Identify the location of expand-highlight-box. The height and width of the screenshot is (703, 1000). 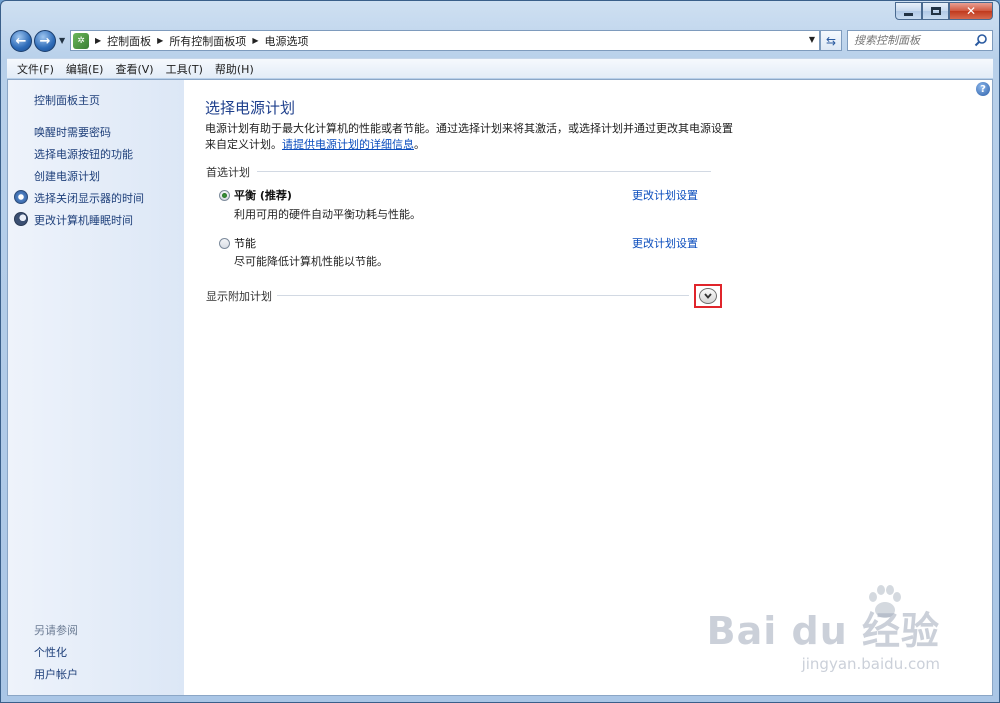
(708, 296).